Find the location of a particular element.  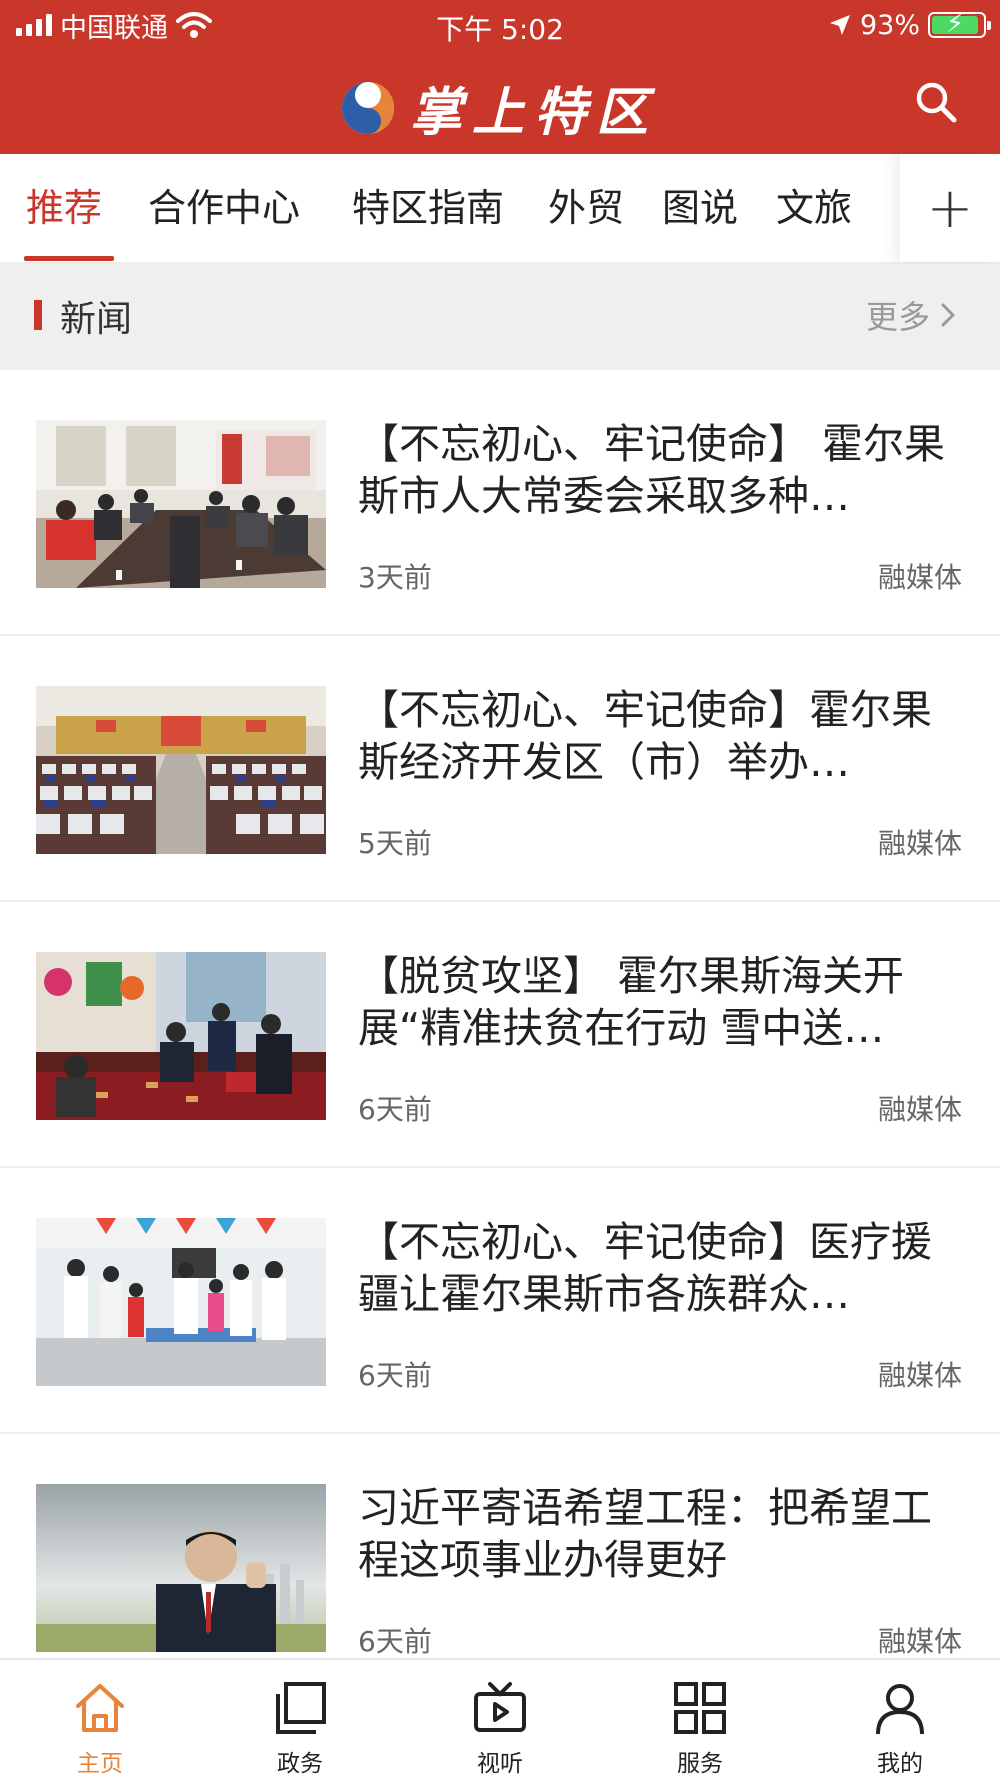

nav-profile: 我的 is located at coordinates (900, 1719).